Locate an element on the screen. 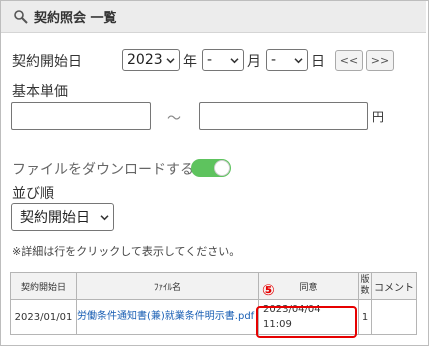  col-header-version: 版数 is located at coordinates (365, 286).